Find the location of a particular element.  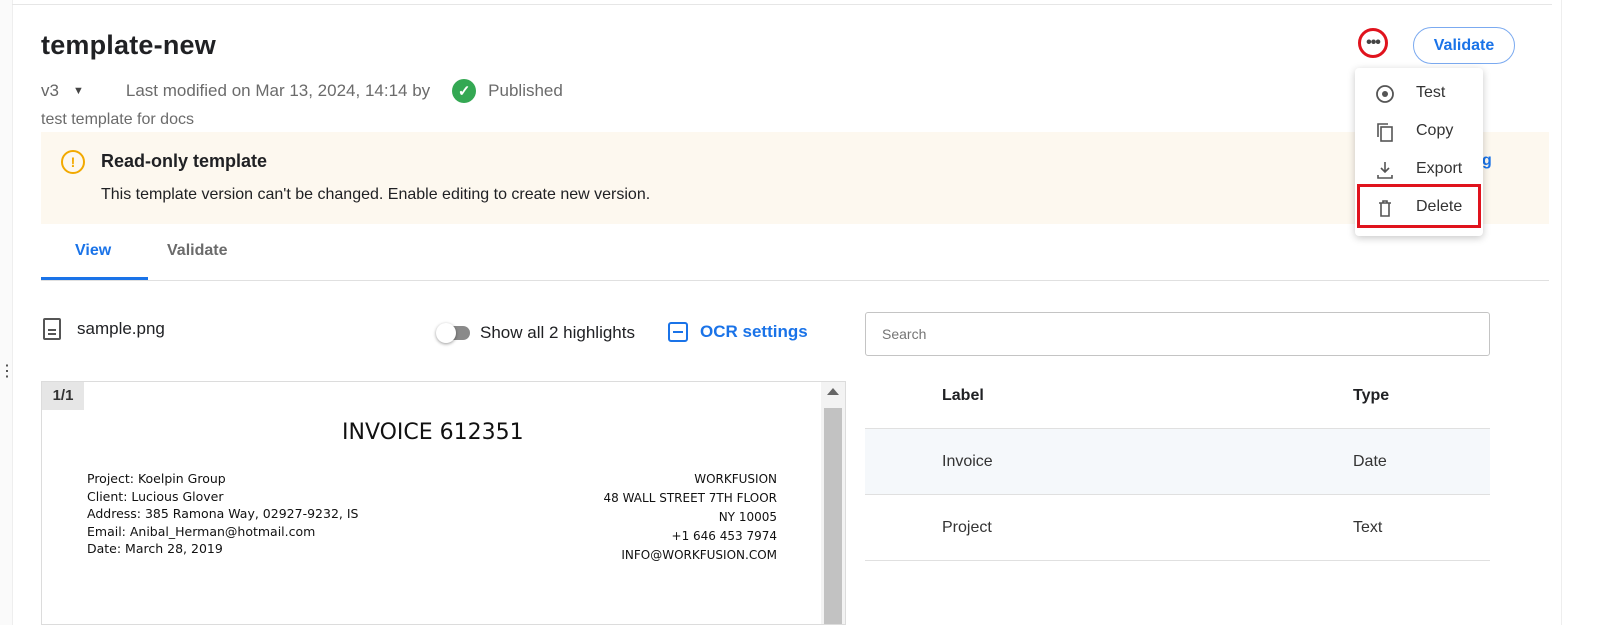

page-title: template-new is located at coordinates (128, 45).